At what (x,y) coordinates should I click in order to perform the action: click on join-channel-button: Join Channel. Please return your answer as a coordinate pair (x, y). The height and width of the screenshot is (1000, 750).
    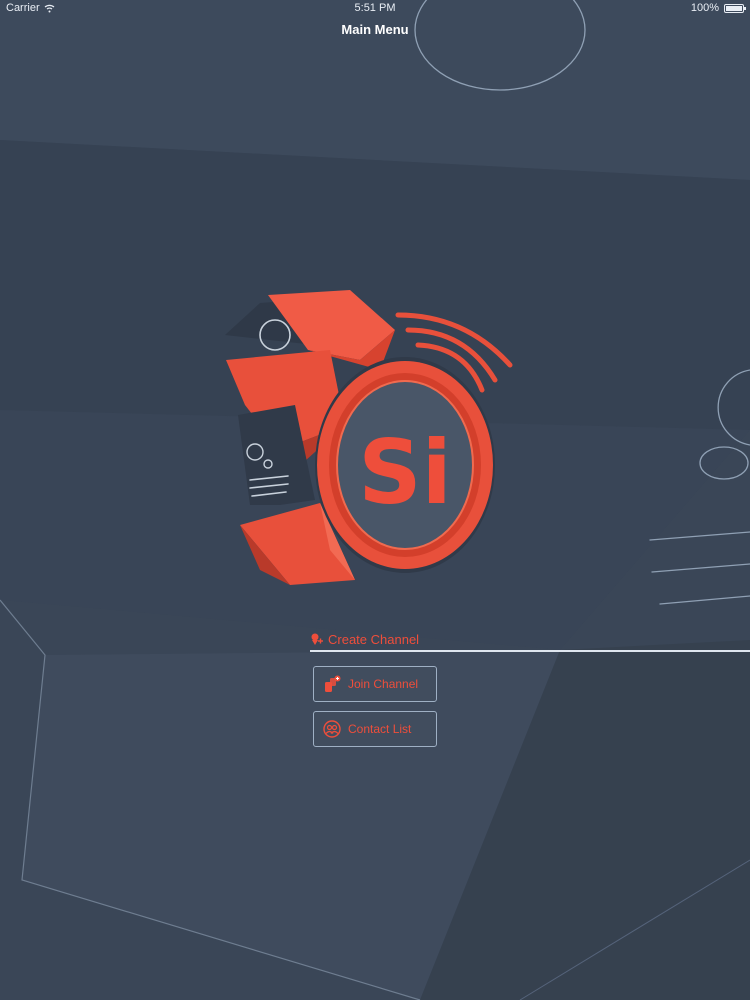
    Looking at the image, I should click on (375, 684).